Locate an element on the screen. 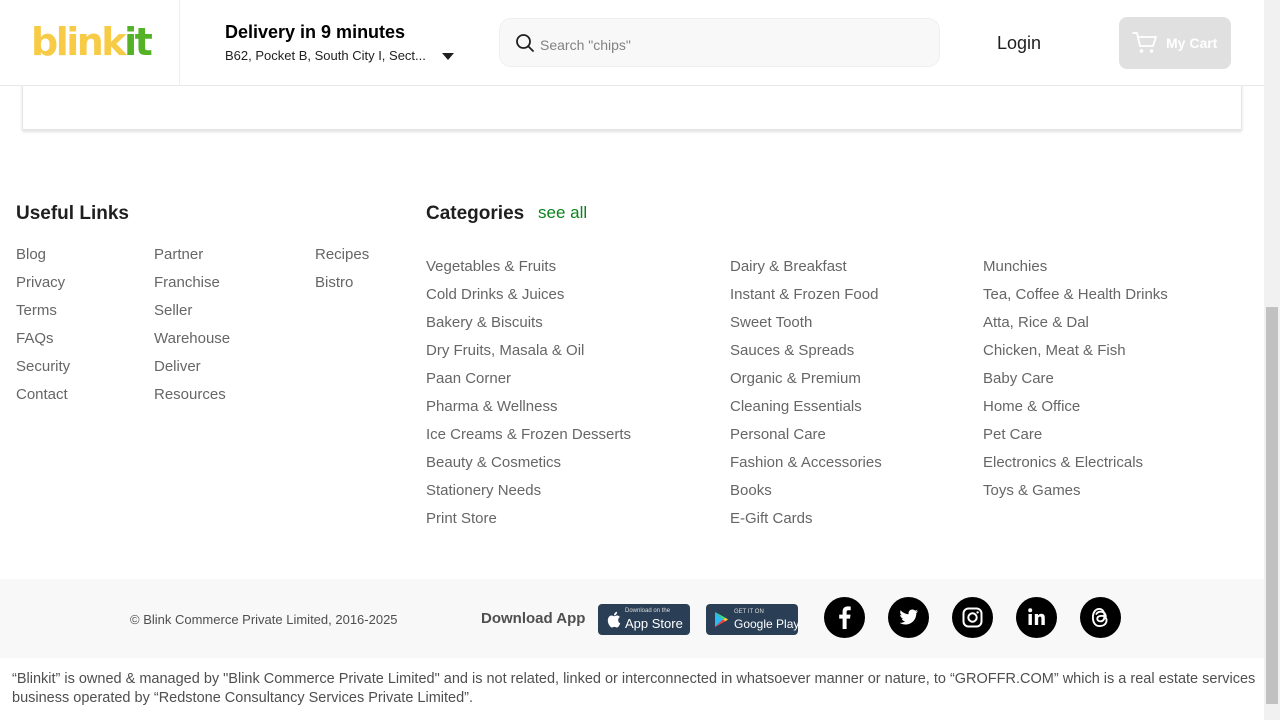 This screenshot has width=1280, height=720. categories-title: Categories is located at coordinates (475, 213).